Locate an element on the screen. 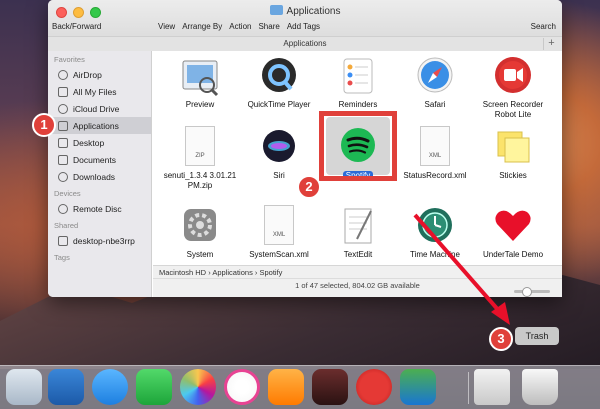  preview-icon is located at coordinates (200, 76).